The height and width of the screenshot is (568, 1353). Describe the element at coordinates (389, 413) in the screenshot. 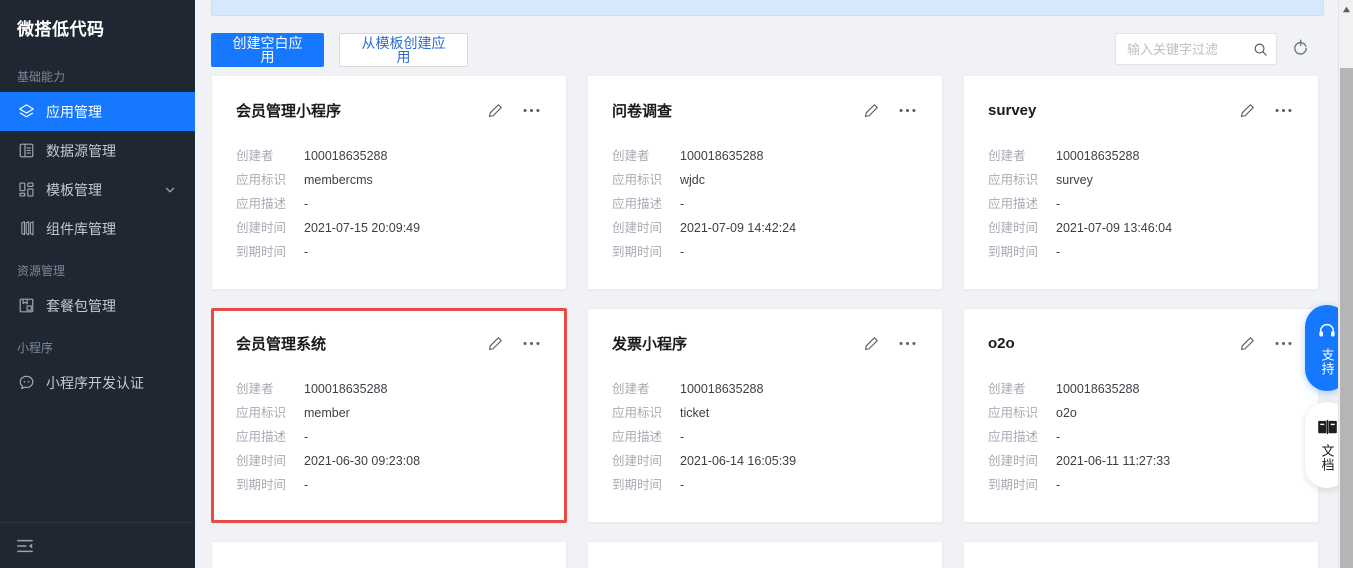

I see `app-identifier-row: 应用标识 member` at that location.